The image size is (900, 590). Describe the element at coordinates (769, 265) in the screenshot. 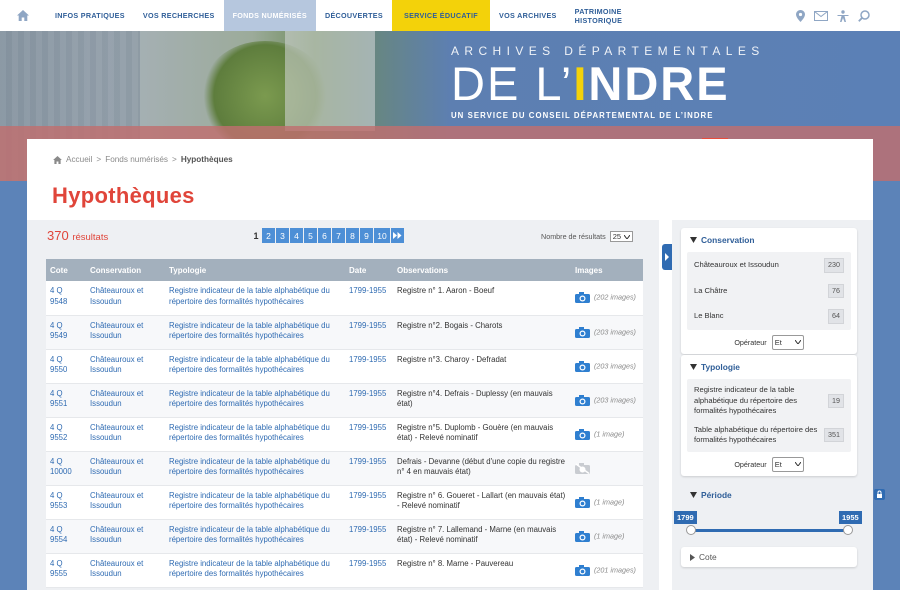

I see `facet-item: Châteauroux et Issoudun 230` at that location.